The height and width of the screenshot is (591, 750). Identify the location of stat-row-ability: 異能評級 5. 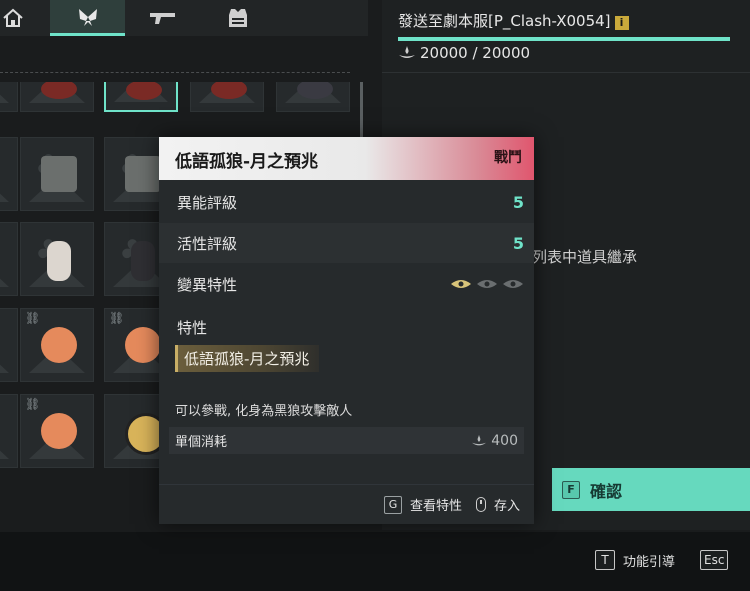
(346, 202).